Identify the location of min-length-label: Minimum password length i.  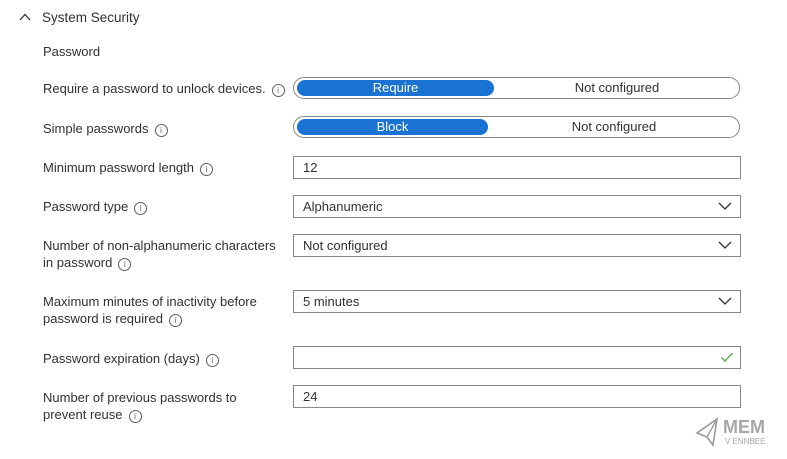
(165, 167).